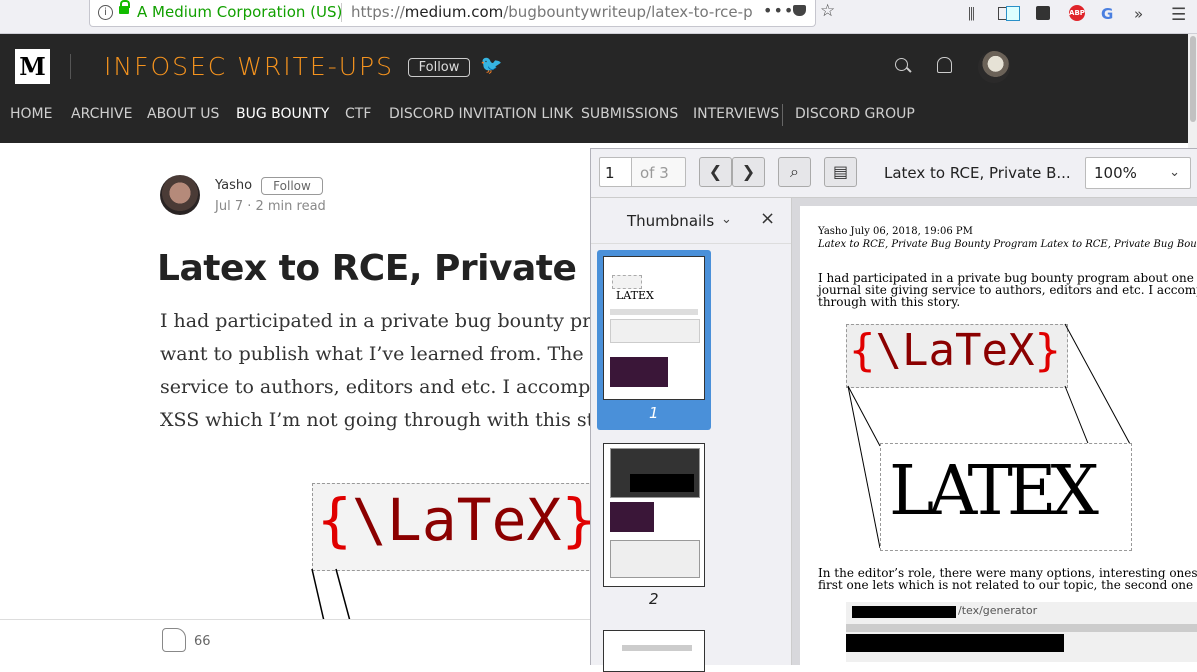 The width and height of the screenshot is (1197, 672). What do you see at coordinates (1178, 15) in the screenshot?
I see `menu-icon: ☰` at bounding box center [1178, 15].